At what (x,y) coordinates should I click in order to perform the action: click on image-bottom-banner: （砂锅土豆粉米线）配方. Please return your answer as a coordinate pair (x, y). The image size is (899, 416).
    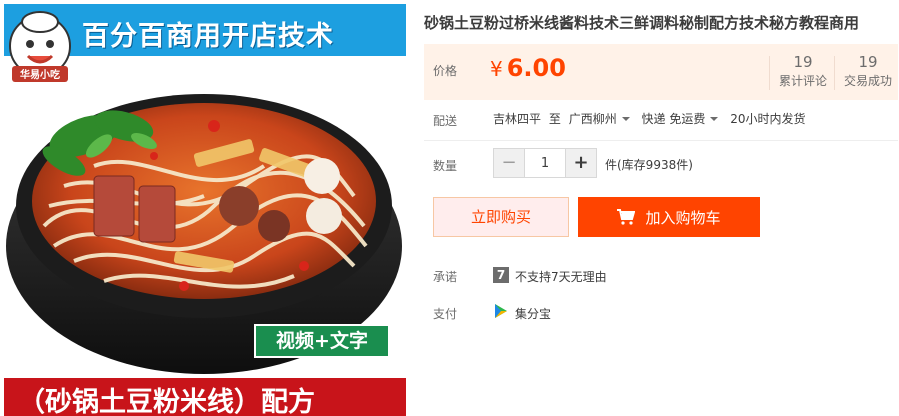
    Looking at the image, I should click on (205, 397).